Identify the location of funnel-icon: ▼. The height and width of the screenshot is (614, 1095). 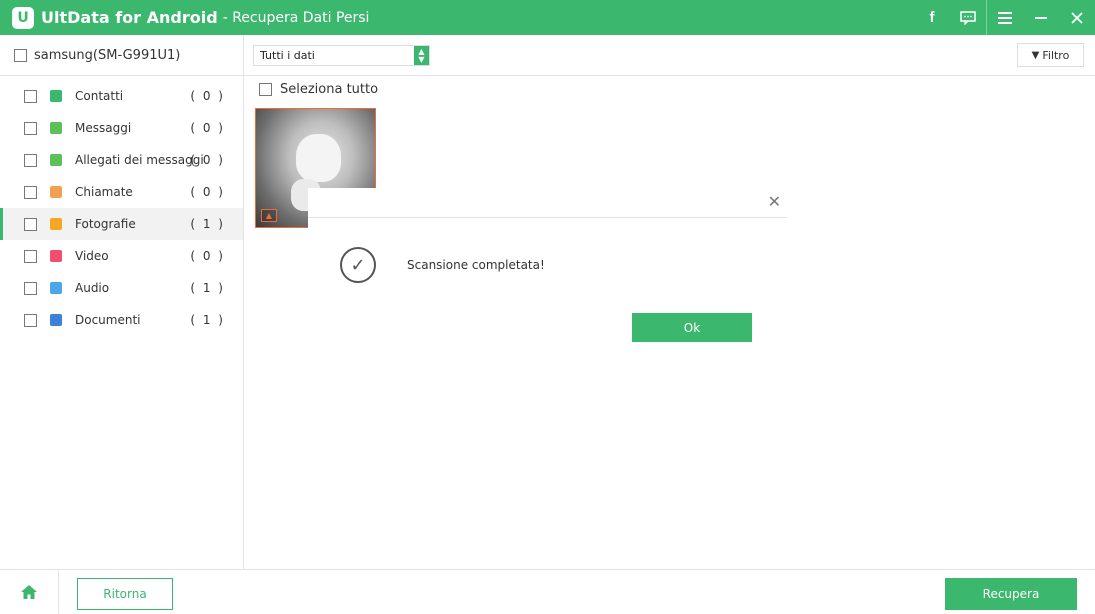
(1035, 55).